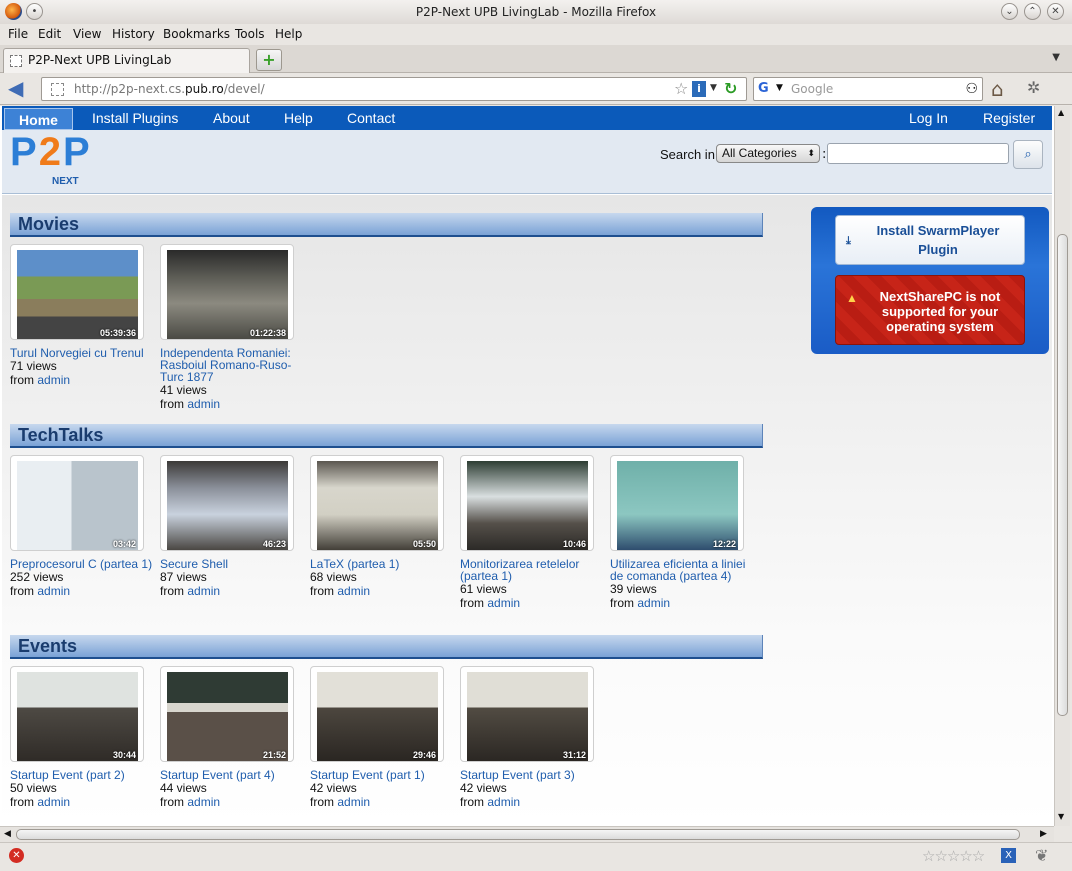 The width and height of the screenshot is (1072, 871). What do you see at coordinates (269, 60) in the screenshot?
I see `new-tab-button: +` at bounding box center [269, 60].